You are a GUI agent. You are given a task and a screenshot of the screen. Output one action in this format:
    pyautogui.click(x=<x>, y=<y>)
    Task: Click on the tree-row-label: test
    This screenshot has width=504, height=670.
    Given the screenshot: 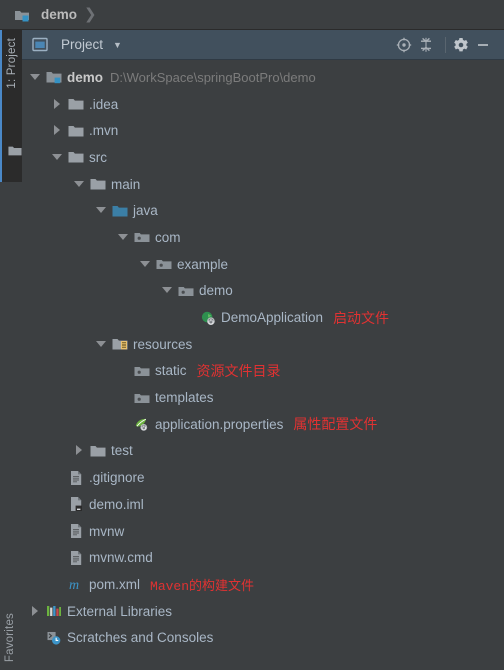 What is the action you would take?
    pyautogui.click(x=122, y=451)
    